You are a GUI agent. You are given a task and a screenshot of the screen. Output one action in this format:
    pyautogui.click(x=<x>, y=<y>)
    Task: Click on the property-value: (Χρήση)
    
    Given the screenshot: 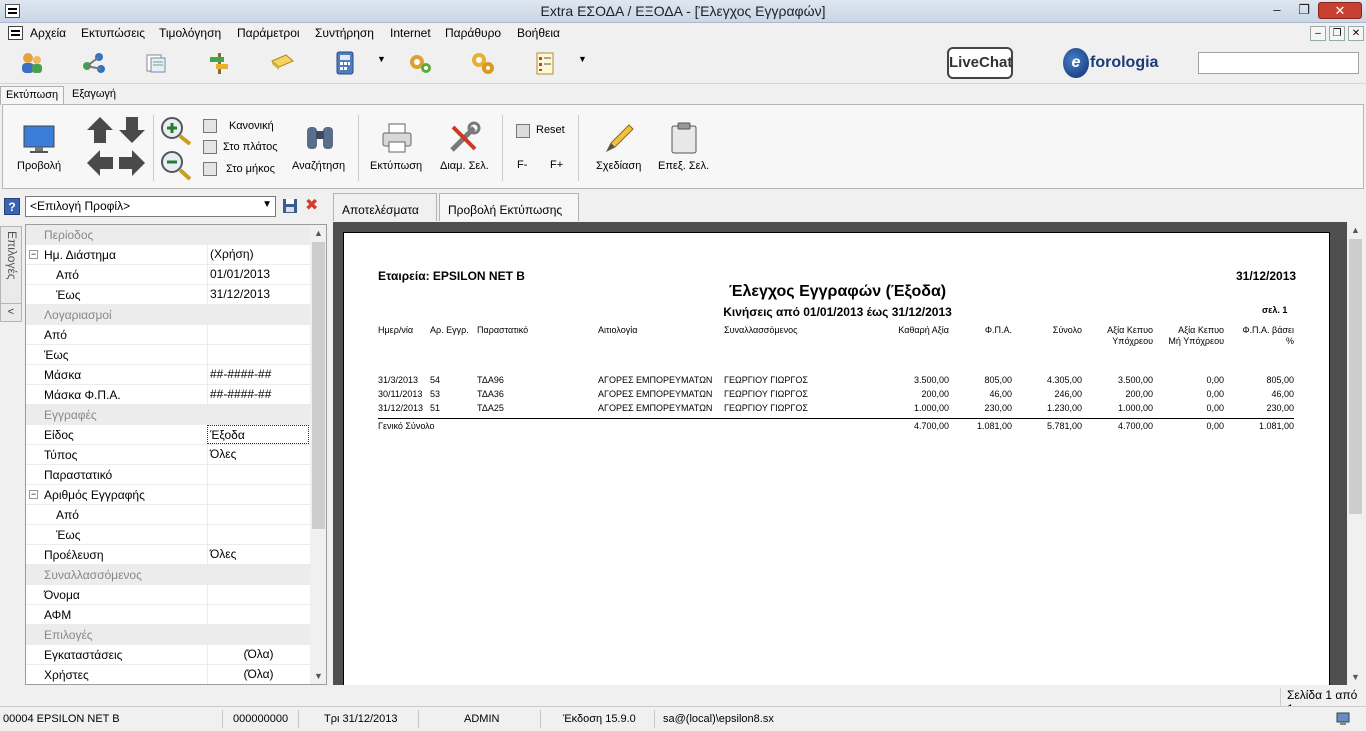 What is the action you would take?
    pyautogui.click(x=258, y=254)
    